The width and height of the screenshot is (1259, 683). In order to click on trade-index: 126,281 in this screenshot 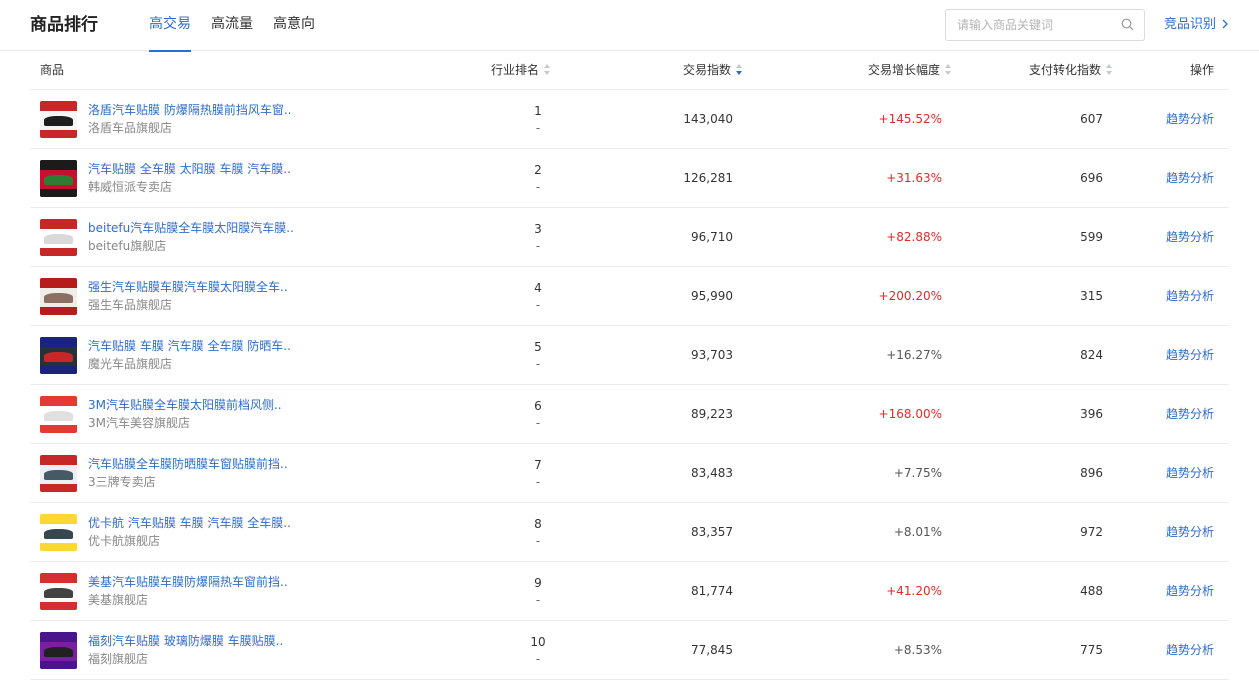, I will do `click(708, 178)`.